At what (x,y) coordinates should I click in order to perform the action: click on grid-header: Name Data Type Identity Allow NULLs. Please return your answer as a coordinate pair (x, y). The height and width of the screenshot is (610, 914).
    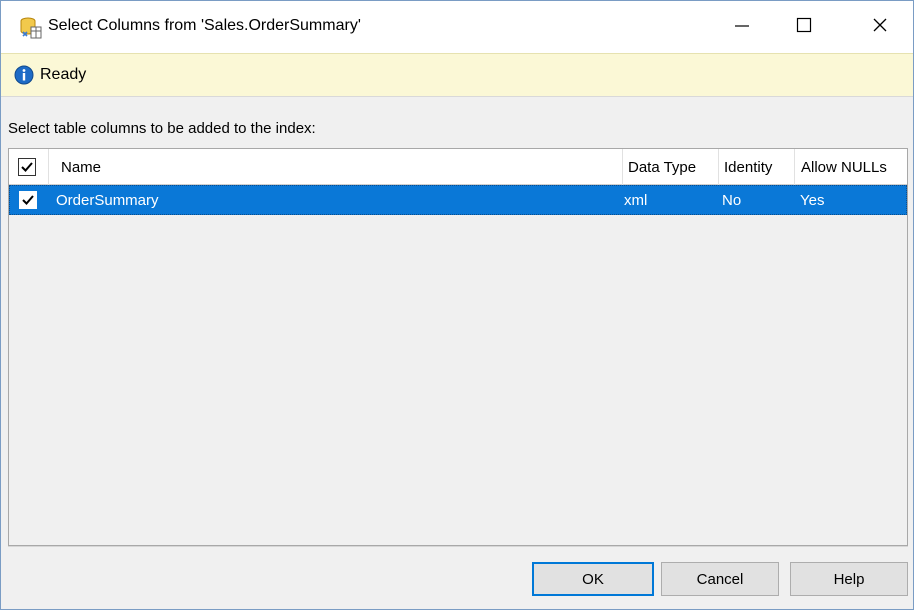
    Looking at the image, I should click on (458, 167).